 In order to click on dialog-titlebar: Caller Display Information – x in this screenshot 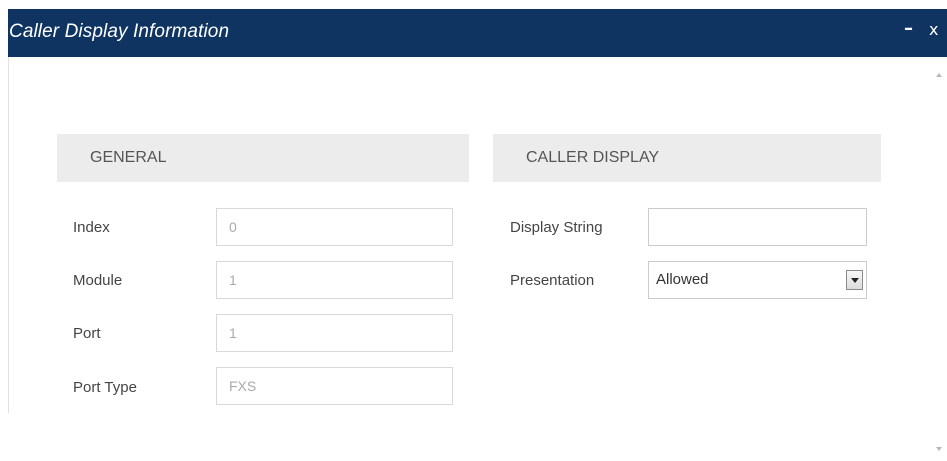, I will do `click(477, 33)`.